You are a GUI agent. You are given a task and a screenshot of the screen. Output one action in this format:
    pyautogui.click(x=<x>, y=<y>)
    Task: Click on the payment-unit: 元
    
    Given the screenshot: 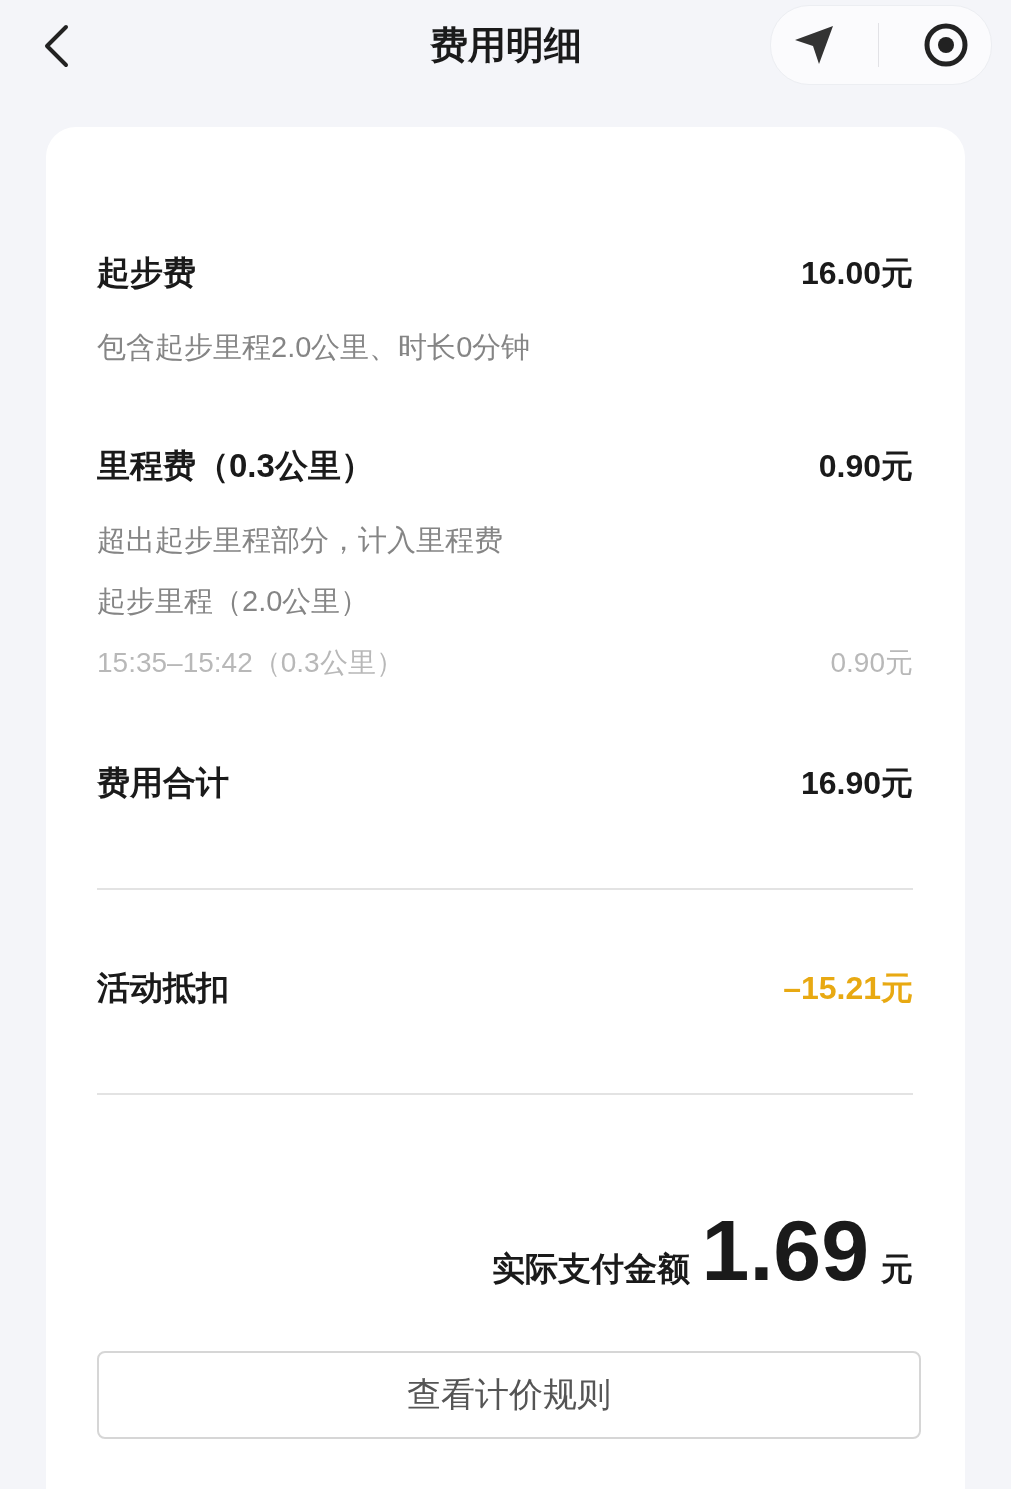 What is the action you would take?
    pyautogui.click(x=897, y=1269)
    